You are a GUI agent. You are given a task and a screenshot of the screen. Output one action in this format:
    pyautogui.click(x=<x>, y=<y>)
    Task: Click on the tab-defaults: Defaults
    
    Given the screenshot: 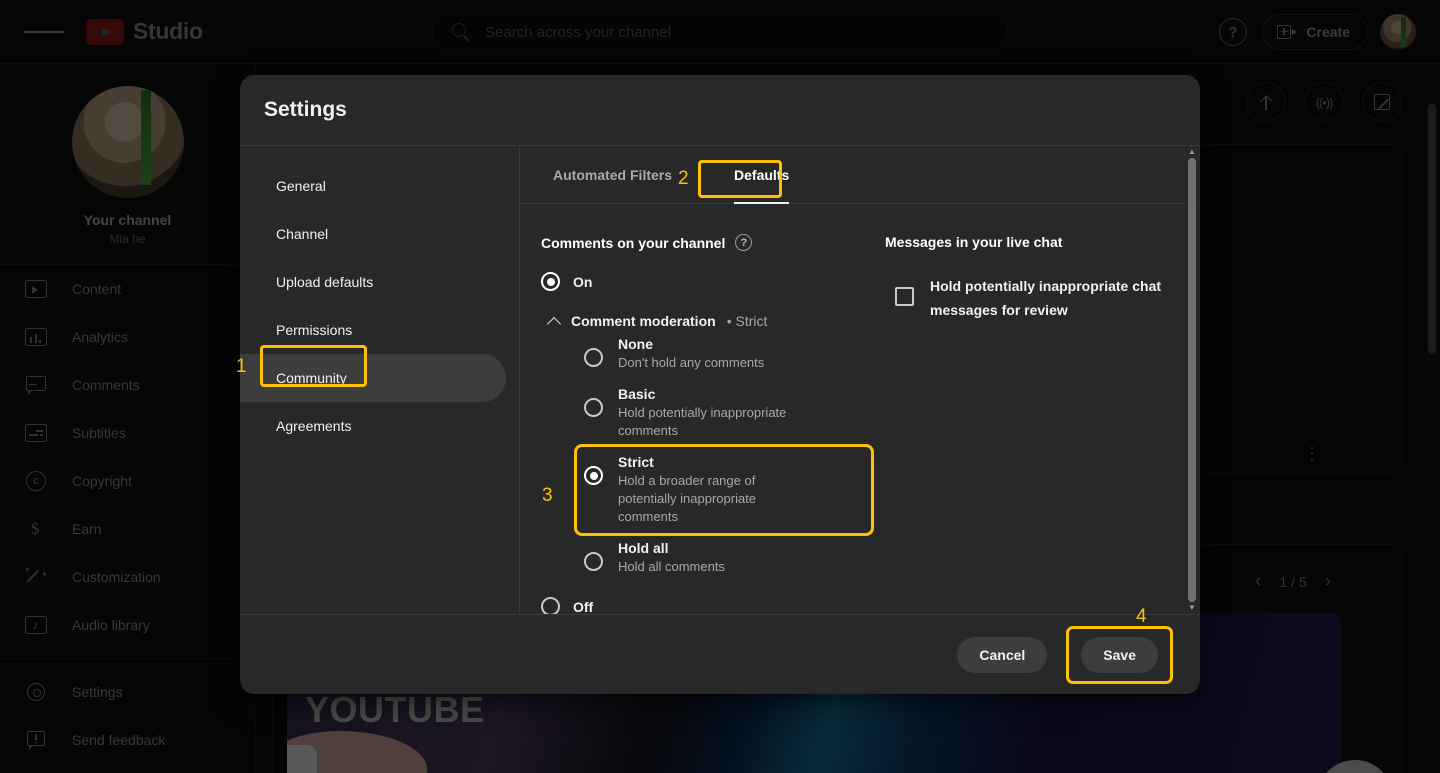 What is the action you would take?
    pyautogui.click(x=762, y=175)
    